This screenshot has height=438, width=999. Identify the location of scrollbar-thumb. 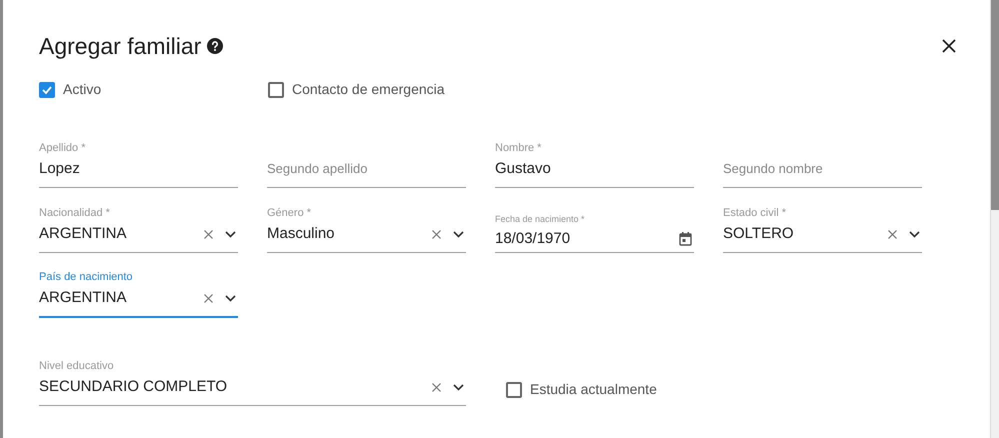
(995, 105).